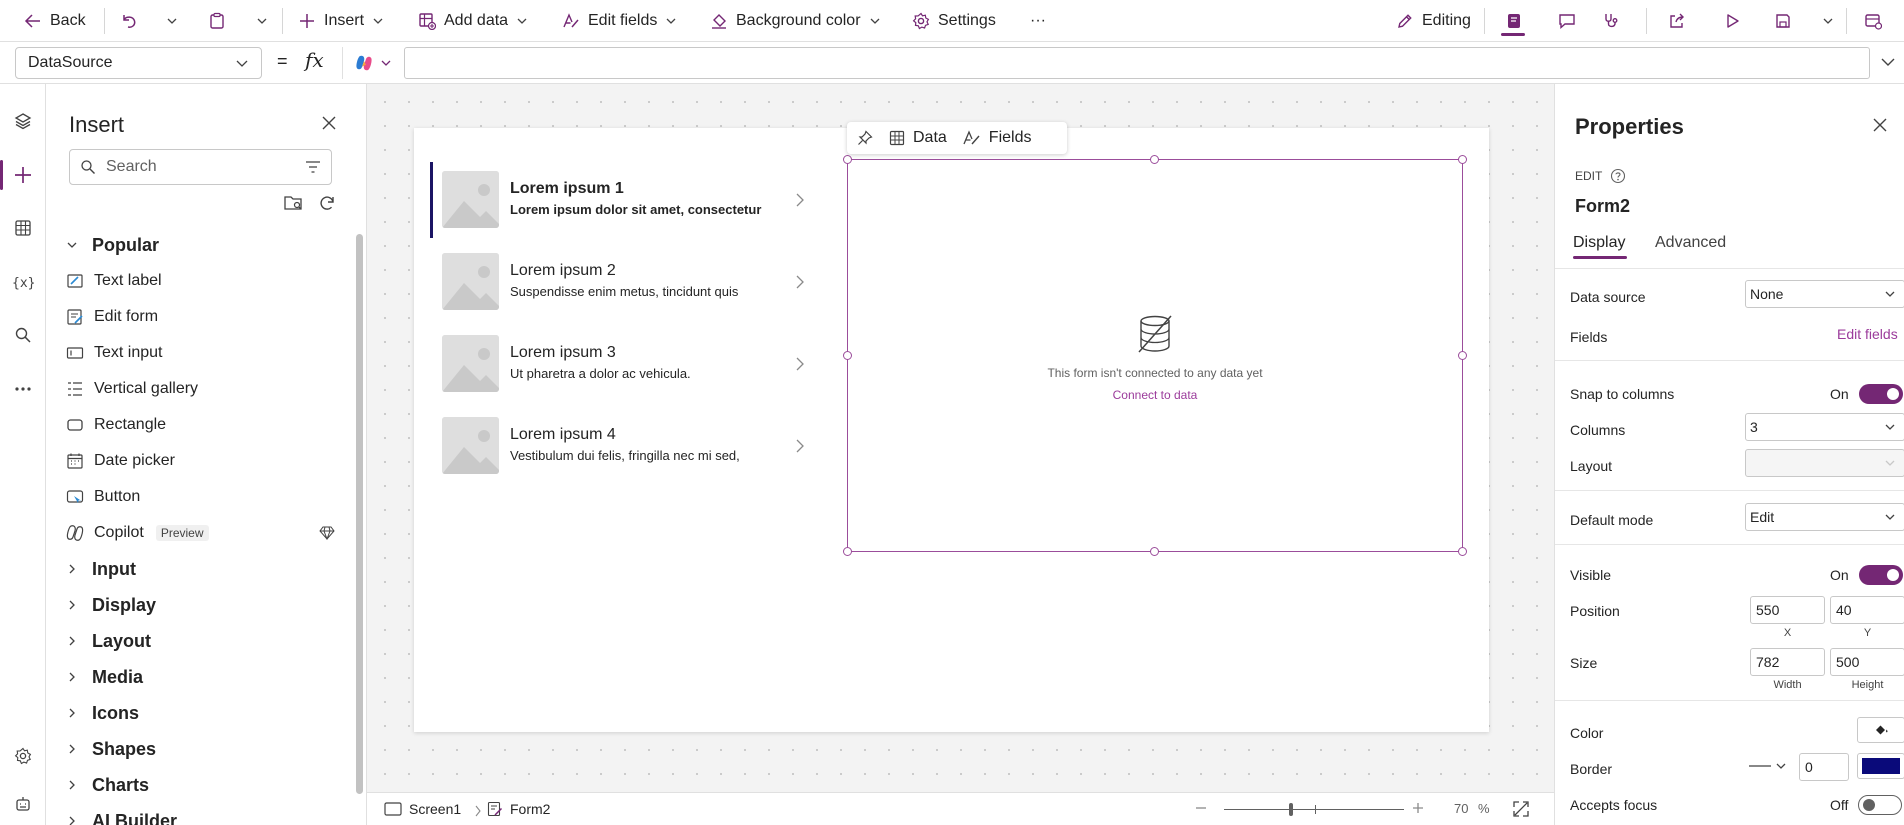 The height and width of the screenshot is (825, 1904). I want to click on zoom-out-icon, so click(1201, 808).